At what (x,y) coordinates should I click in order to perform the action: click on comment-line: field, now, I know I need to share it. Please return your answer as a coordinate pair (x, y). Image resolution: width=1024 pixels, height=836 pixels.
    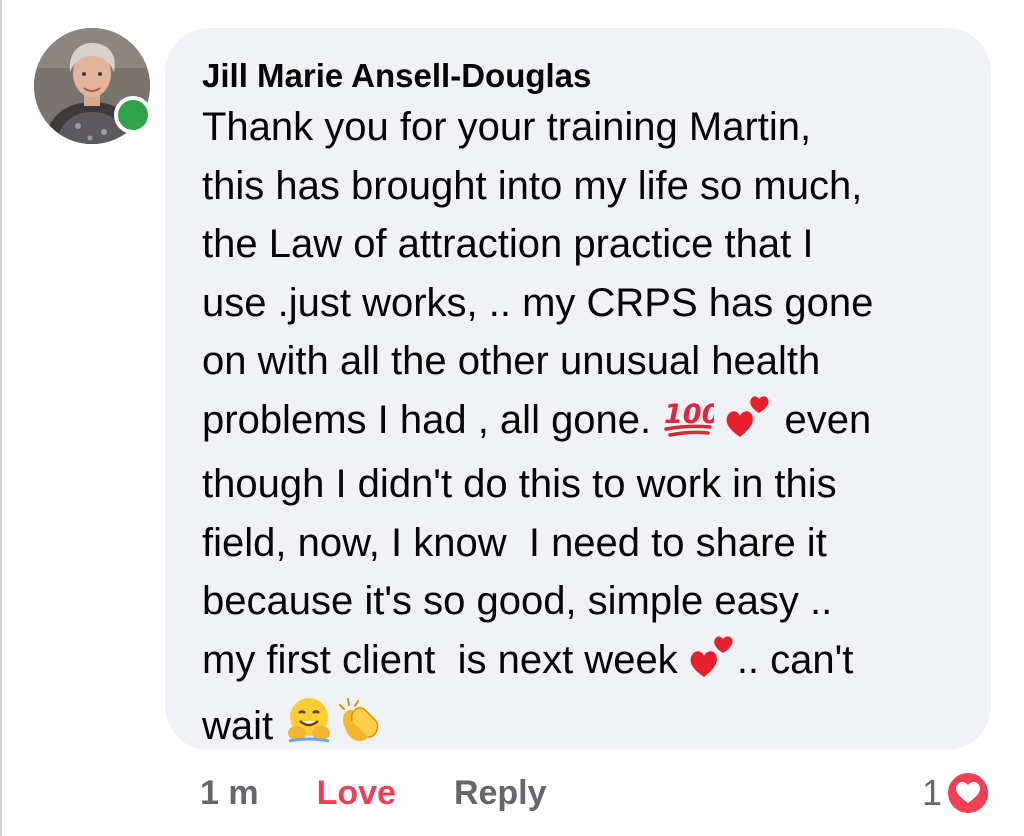
    Looking at the image, I should click on (514, 542).